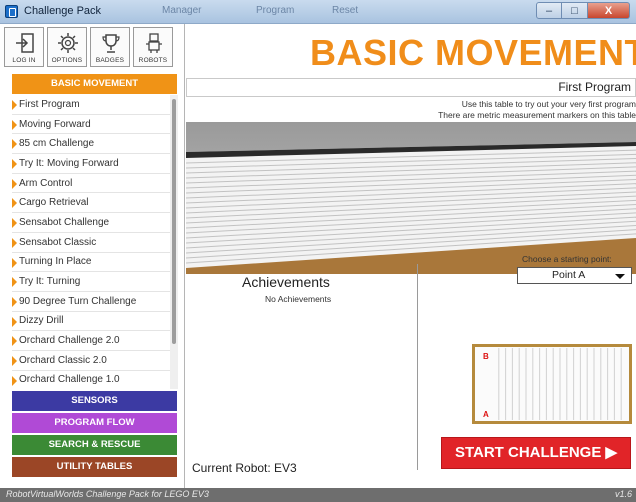  What do you see at coordinates (552, 384) in the screenshot?
I see `table-minimap: B A` at bounding box center [552, 384].